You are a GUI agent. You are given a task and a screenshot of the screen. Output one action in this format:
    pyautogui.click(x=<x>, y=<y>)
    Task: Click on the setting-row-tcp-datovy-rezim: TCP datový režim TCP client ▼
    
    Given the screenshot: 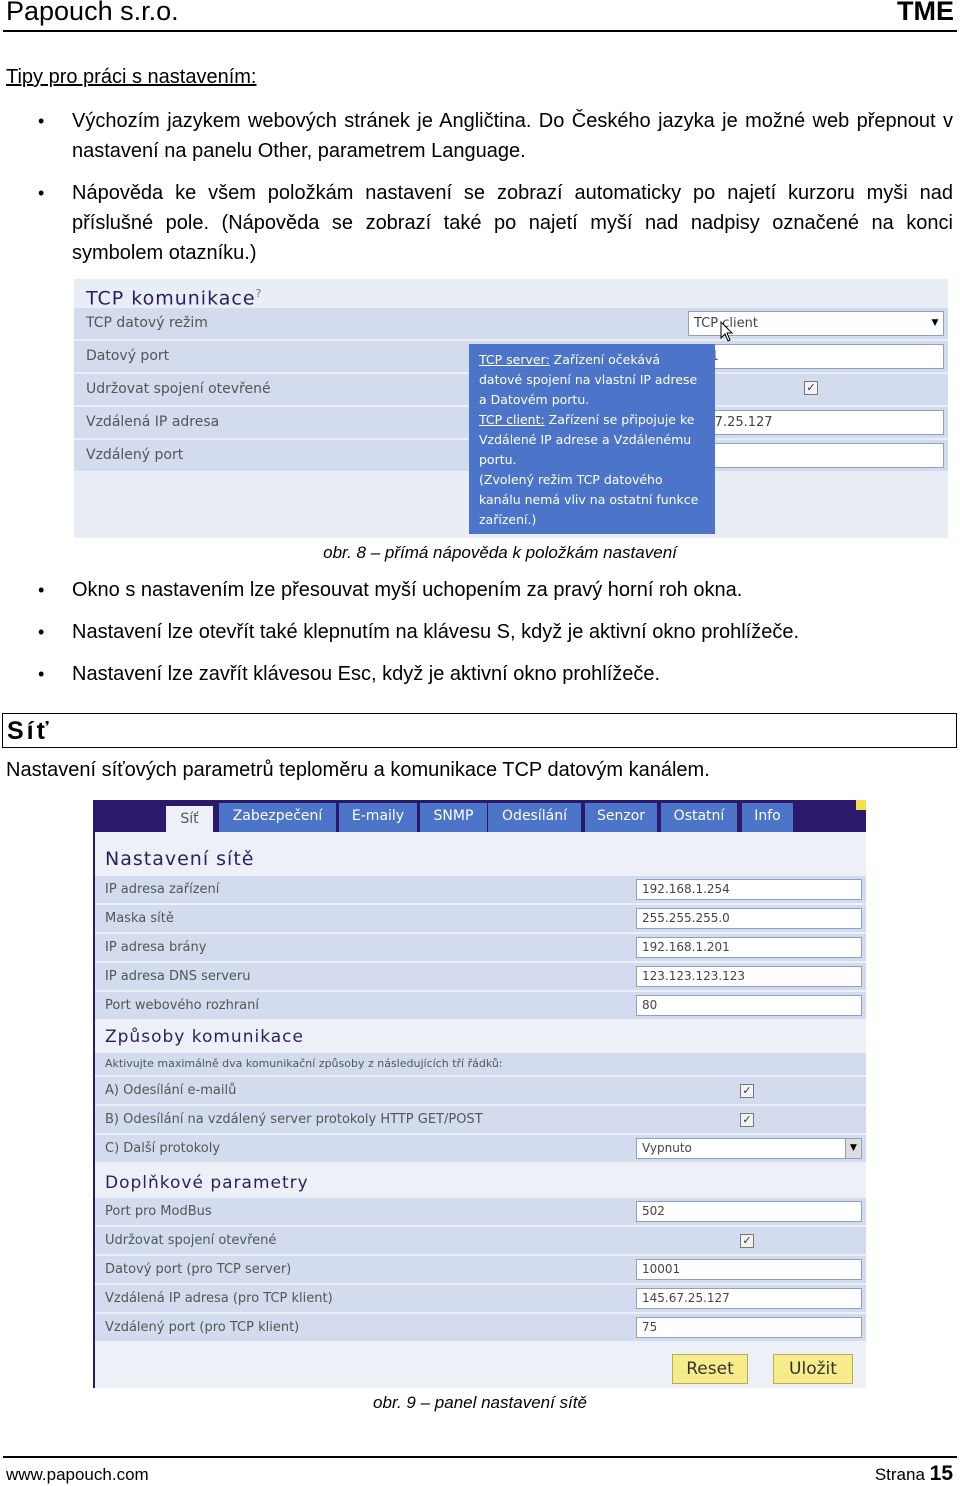 What is the action you would take?
    pyautogui.click(x=511, y=323)
    